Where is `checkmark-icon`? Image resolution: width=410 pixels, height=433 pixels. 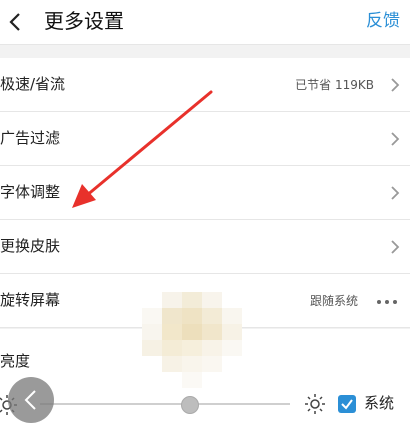 checkmark-icon is located at coordinates (347, 404).